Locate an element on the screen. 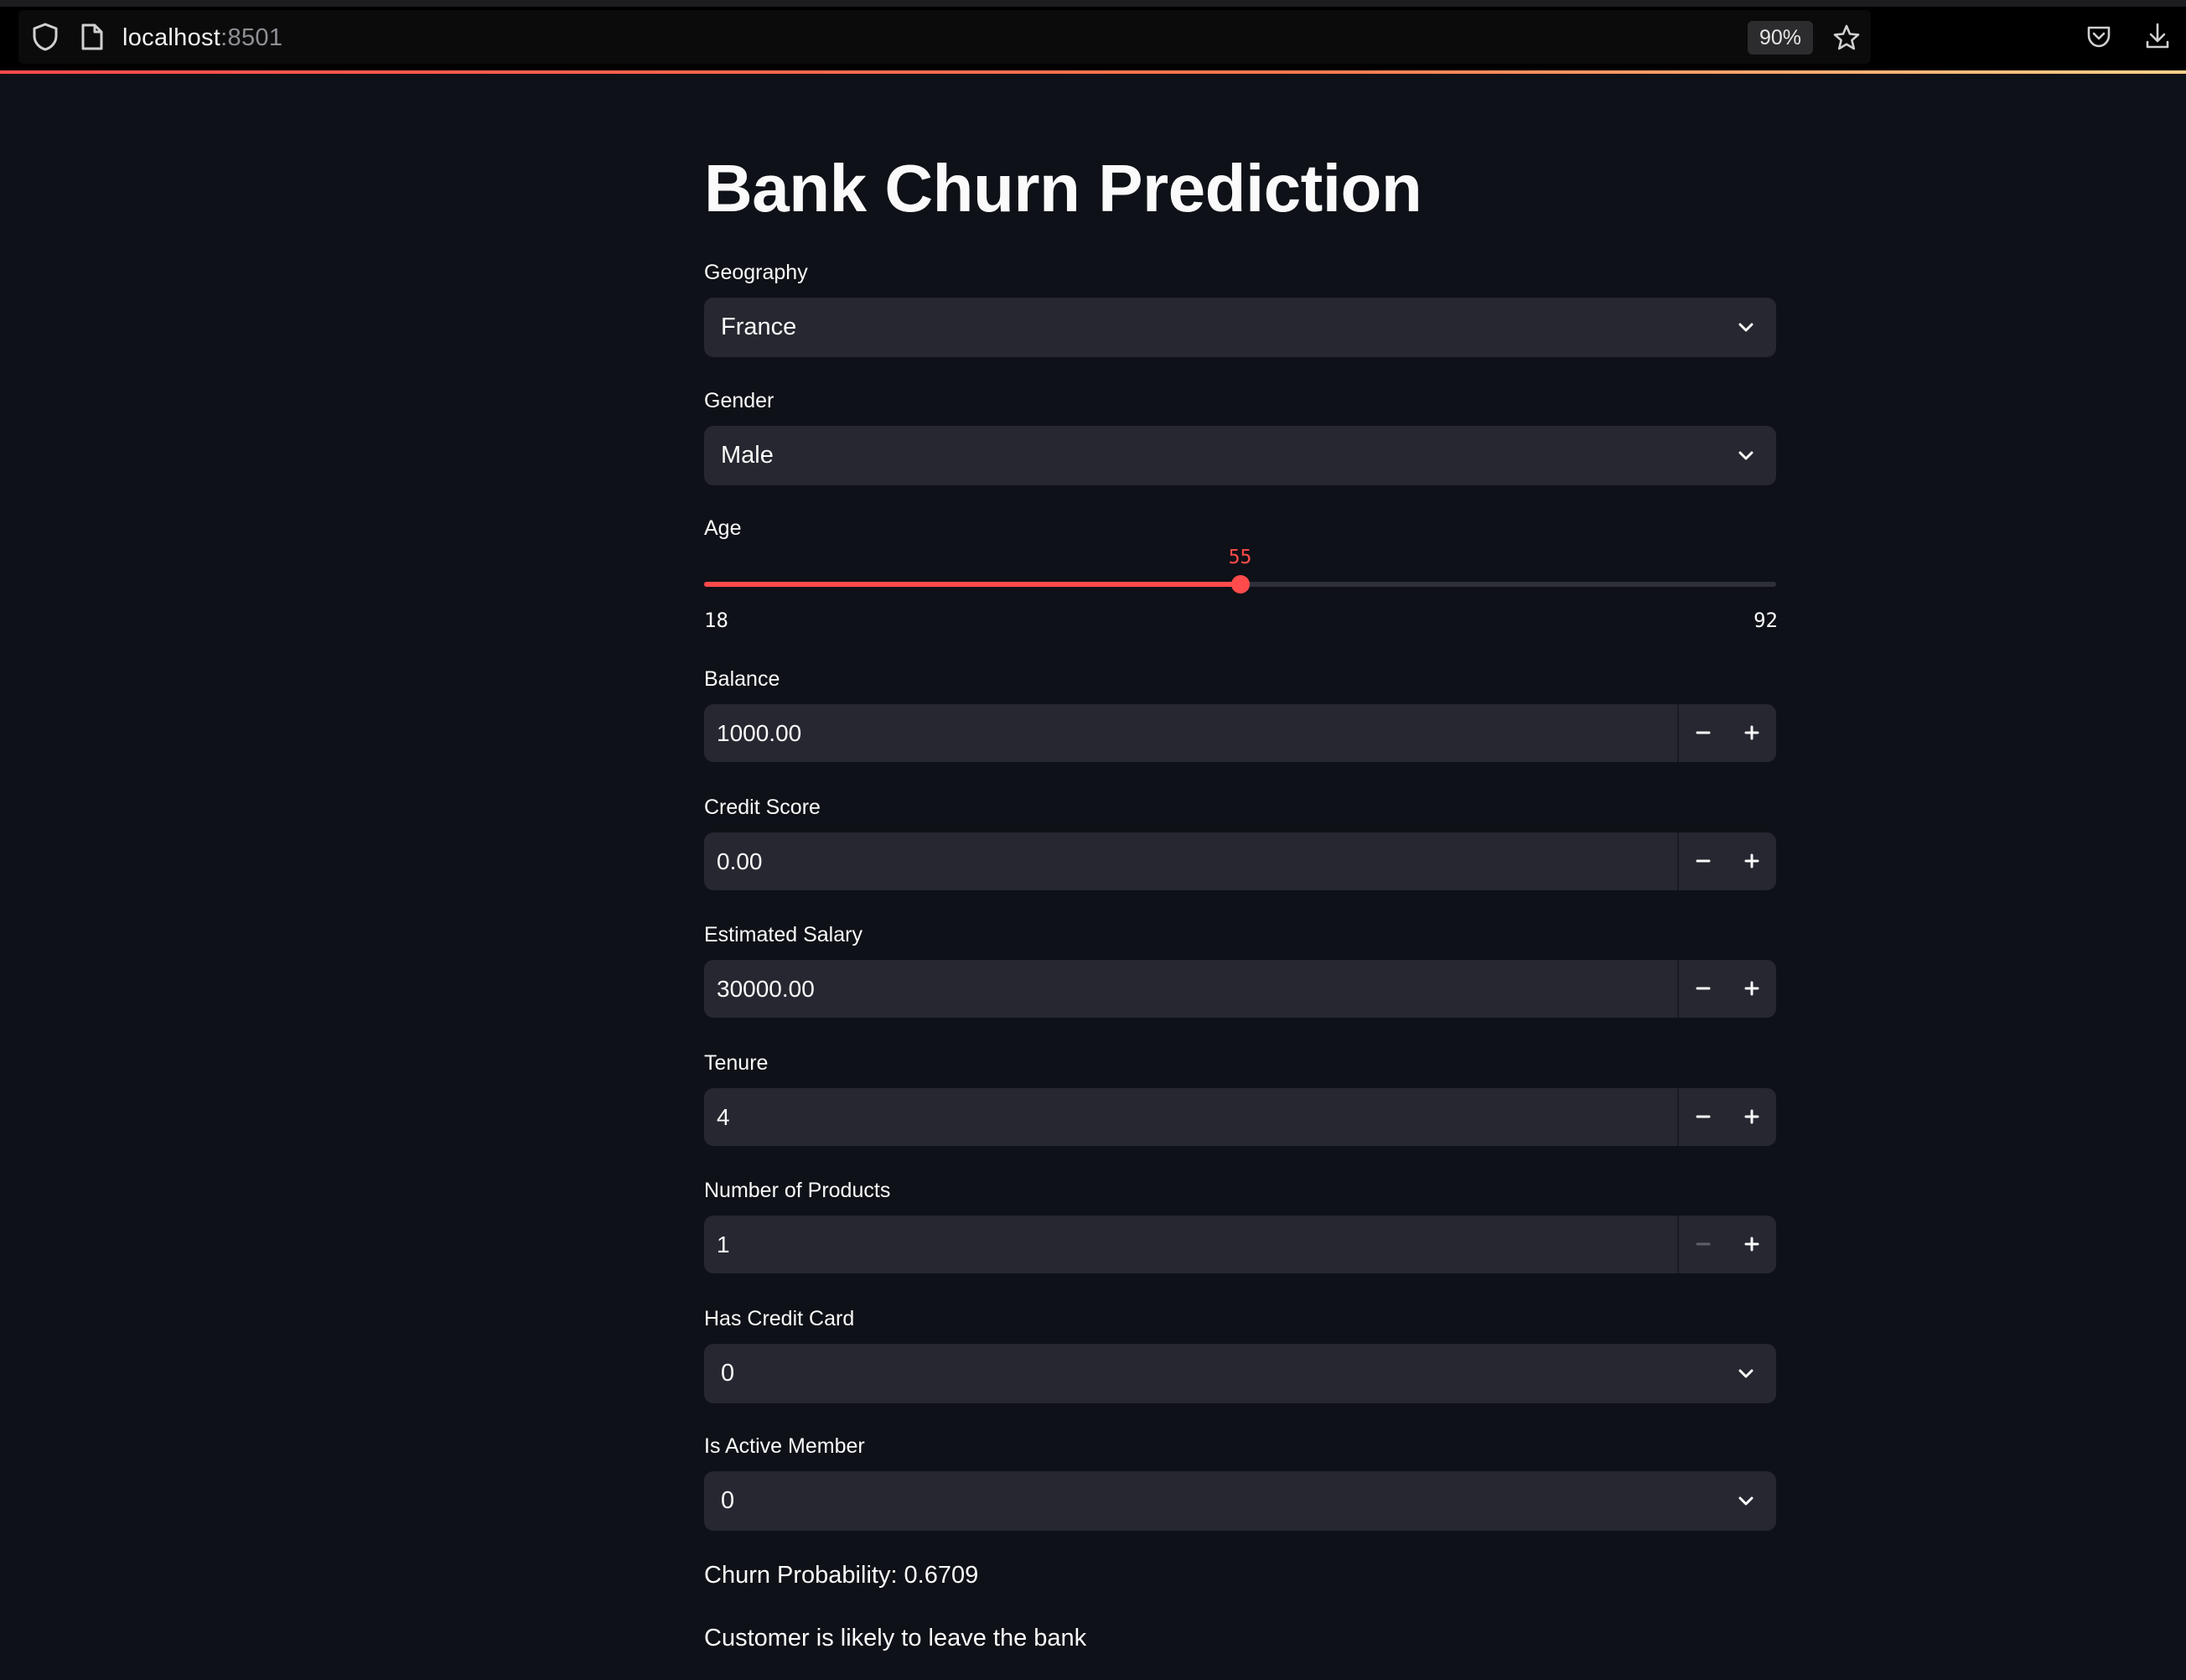 The width and height of the screenshot is (2186, 1680). geography-label: Geography is located at coordinates (756, 272).